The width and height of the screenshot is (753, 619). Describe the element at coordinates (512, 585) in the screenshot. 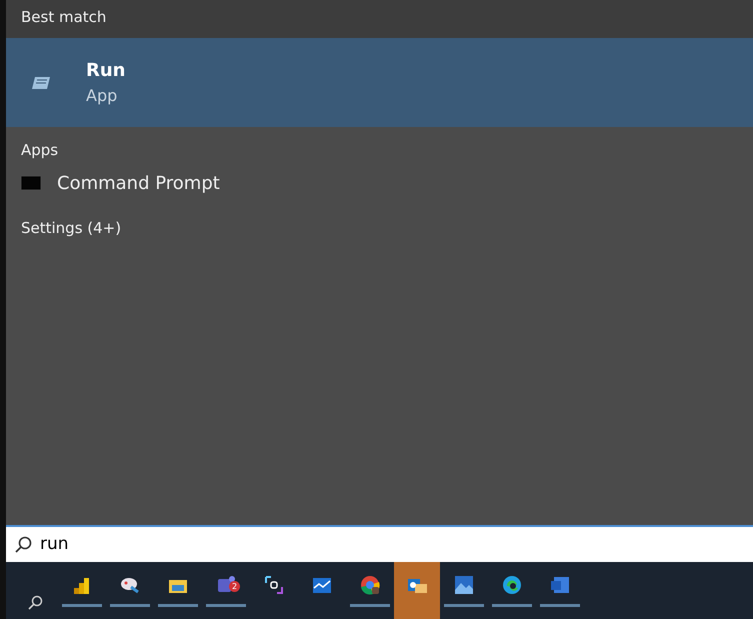

I see `swirl-icon` at that location.